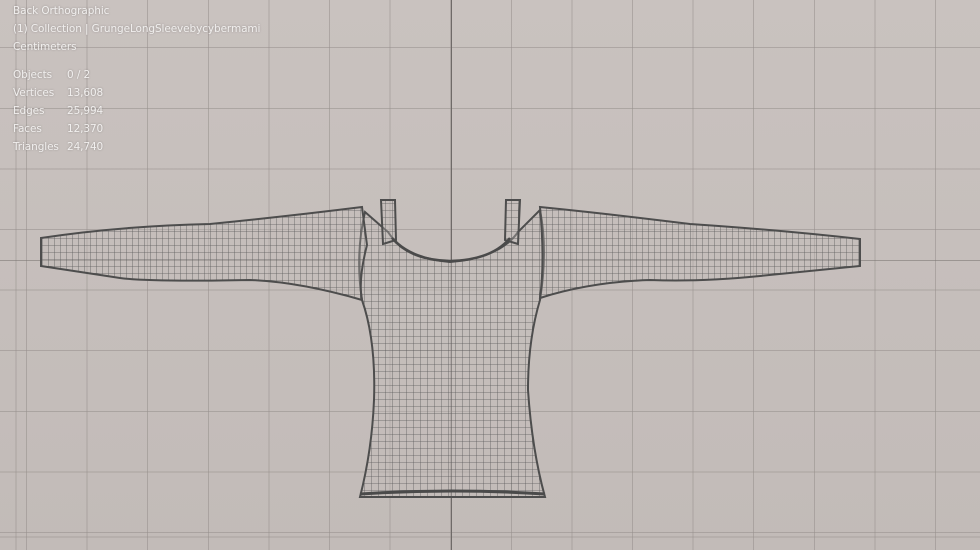 This screenshot has width=980, height=550. Describe the element at coordinates (52, 75) in the screenshot. I see `stat-objects: Objects 0 / 2` at that location.